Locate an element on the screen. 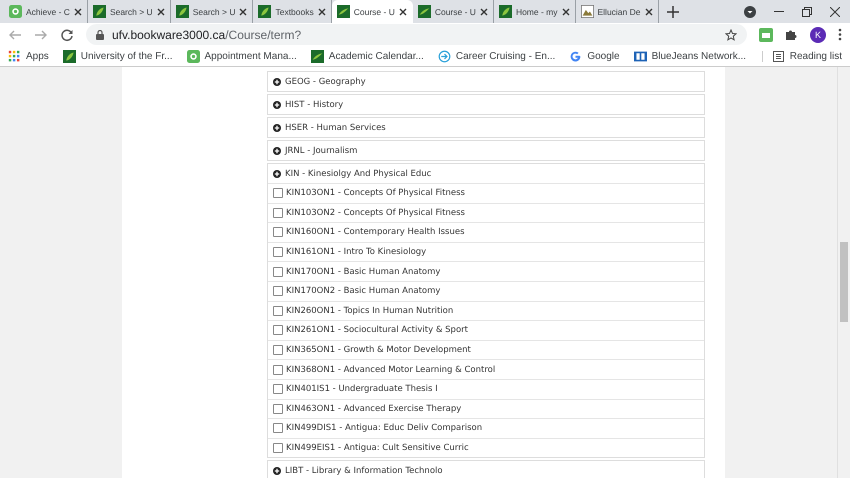  picture-icon is located at coordinates (587, 11).